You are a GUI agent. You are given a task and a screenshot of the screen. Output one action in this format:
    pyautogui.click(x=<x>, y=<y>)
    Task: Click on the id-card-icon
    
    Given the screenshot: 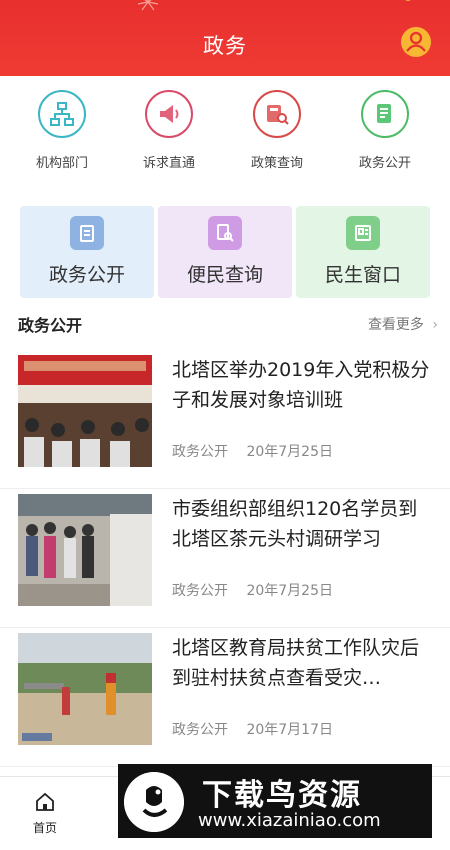 What is the action you would take?
    pyautogui.click(x=363, y=233)
    